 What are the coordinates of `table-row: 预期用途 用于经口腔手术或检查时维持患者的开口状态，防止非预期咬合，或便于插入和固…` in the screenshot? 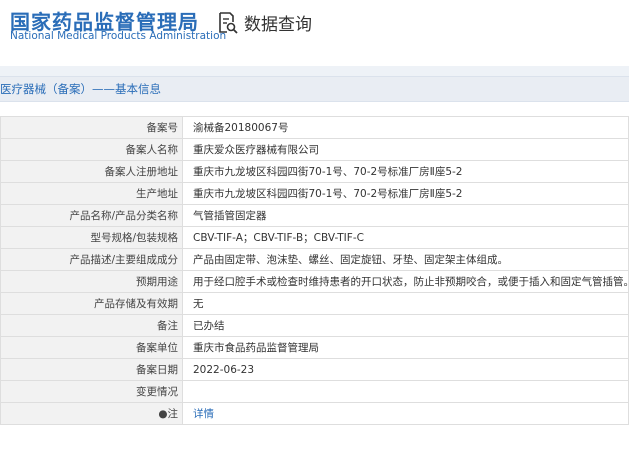 It's located at (314, 281).